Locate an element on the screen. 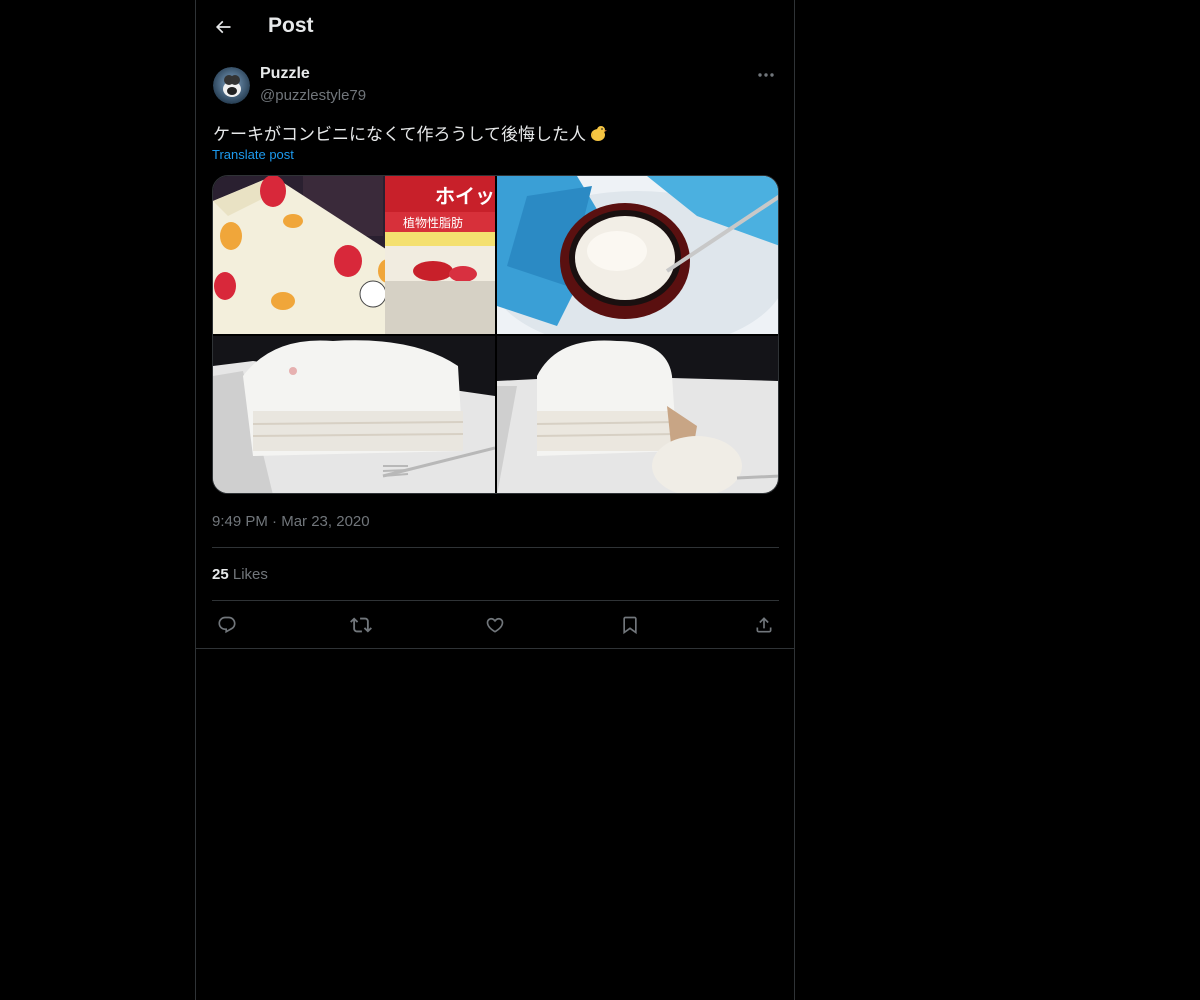 Image resolution: width=1200 pixels, height=1000 pixels. likes-number: 25 is located at coordinates (220, 574).